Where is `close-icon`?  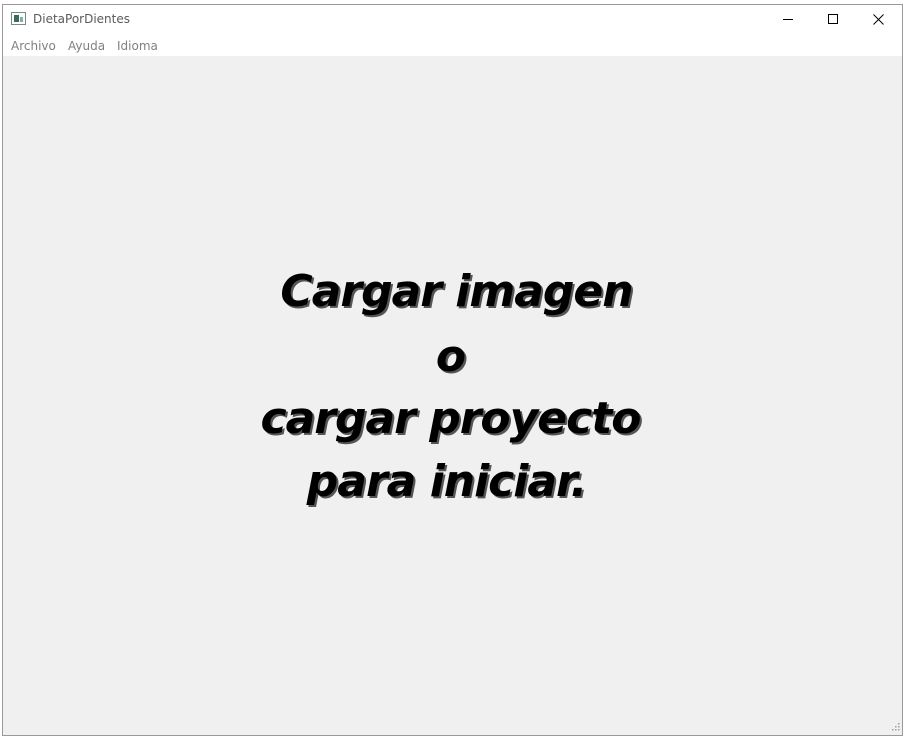
close-icon is located at coordinates (878, 19).